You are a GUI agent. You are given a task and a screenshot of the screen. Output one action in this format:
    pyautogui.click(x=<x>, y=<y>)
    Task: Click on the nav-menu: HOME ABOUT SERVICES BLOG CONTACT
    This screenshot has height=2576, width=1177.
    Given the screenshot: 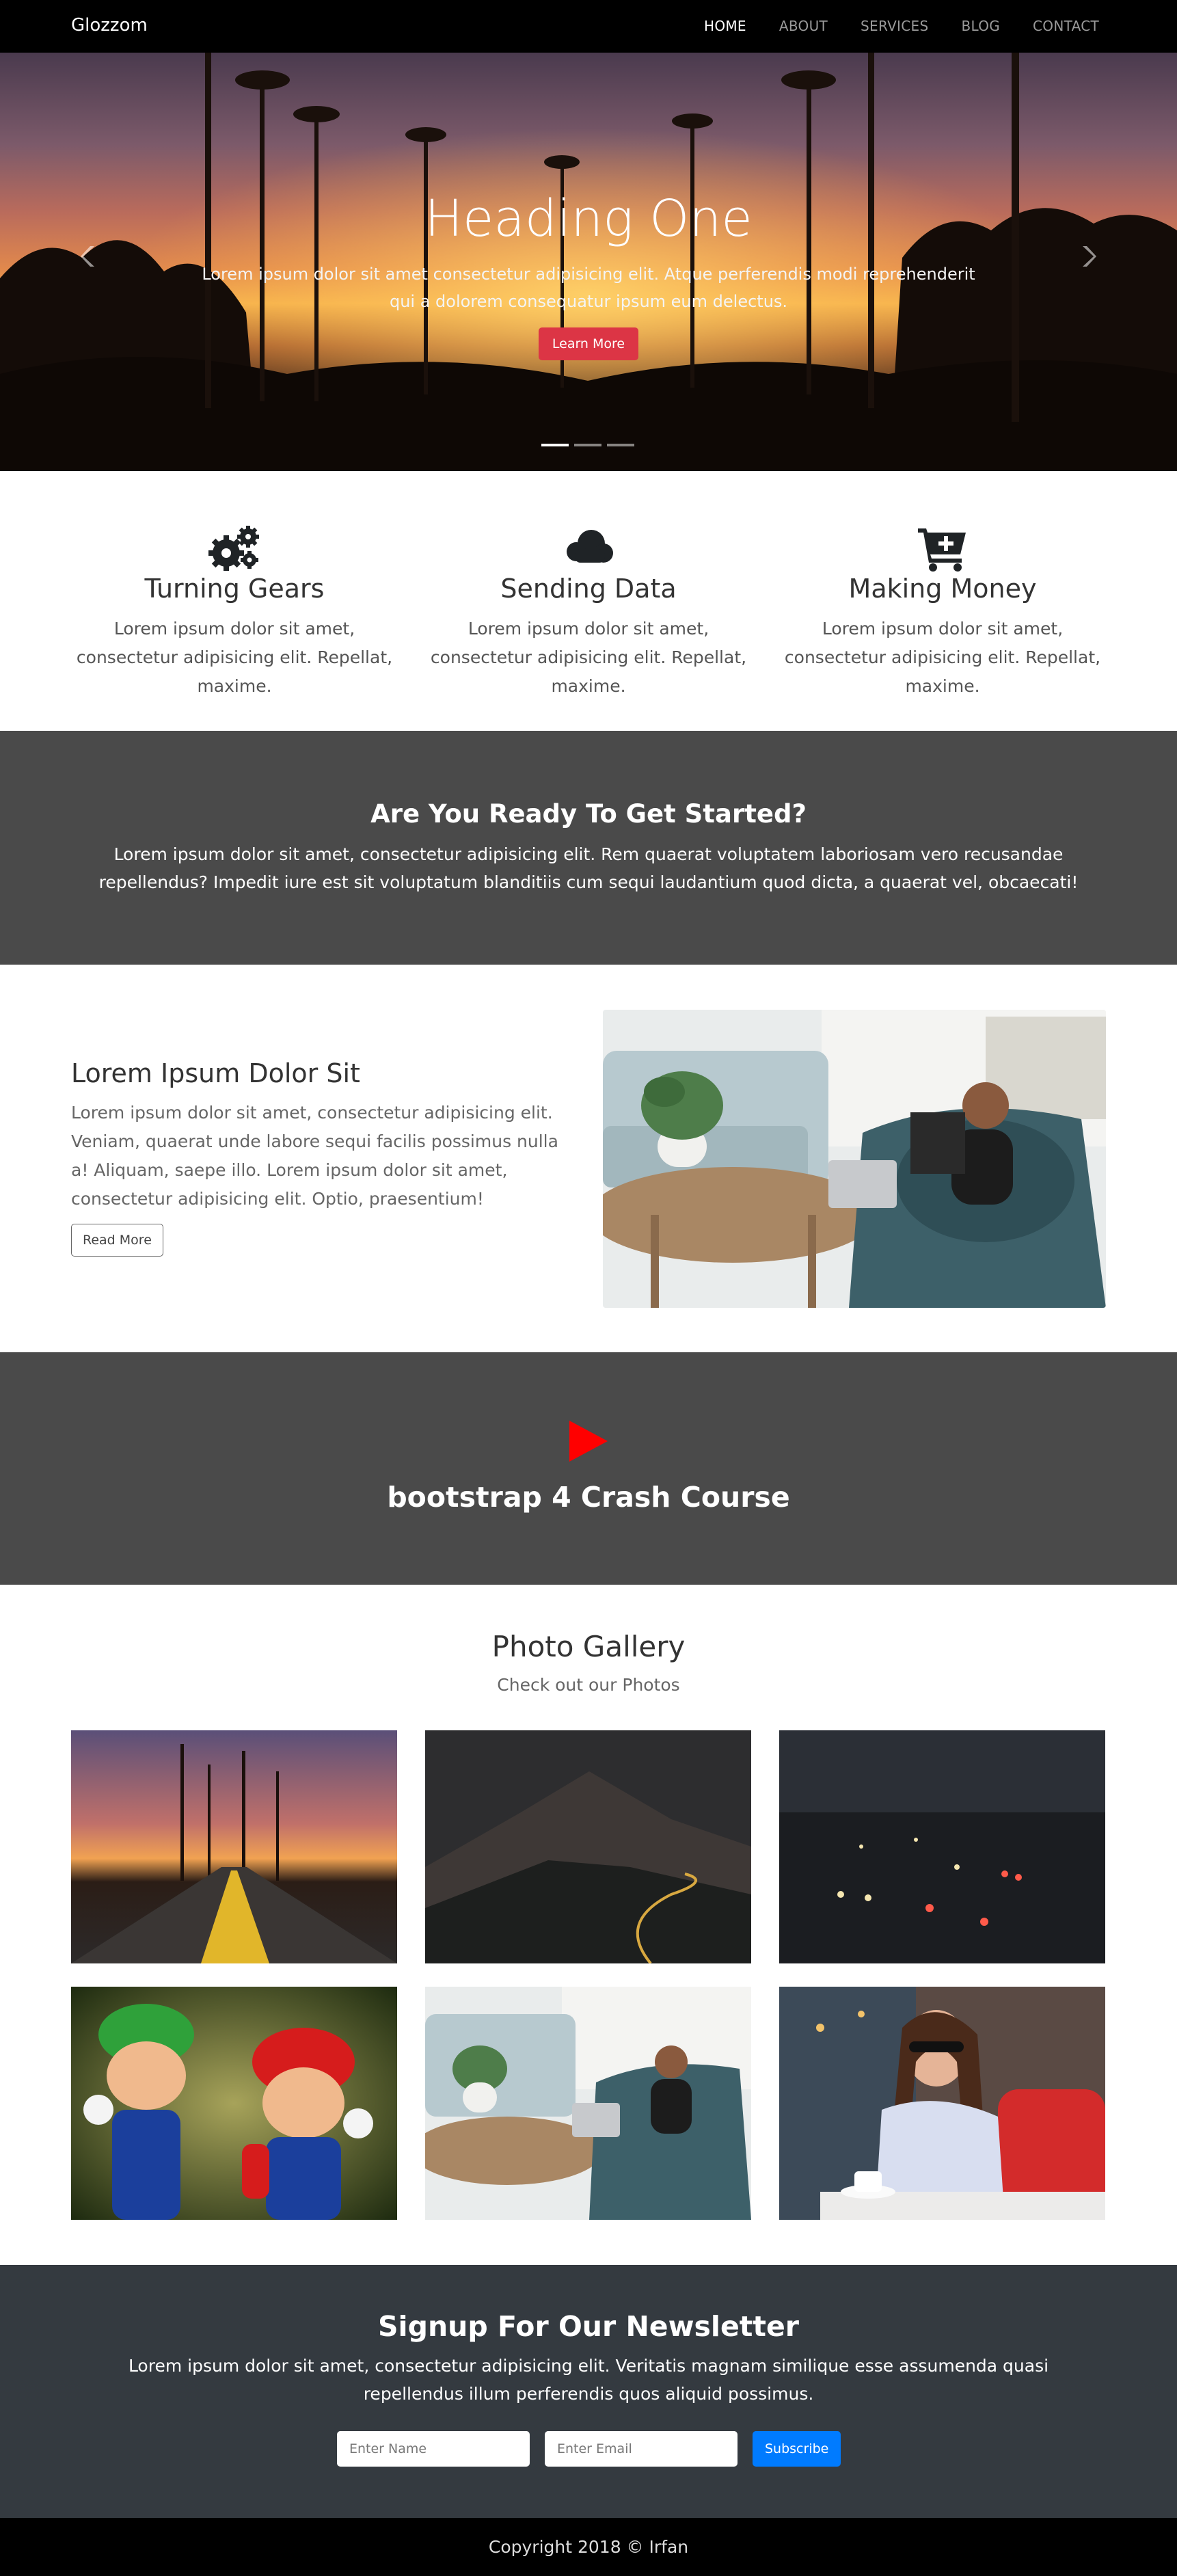 What is the action you would take?
    pyautogui.click(x=885, y=26)
    